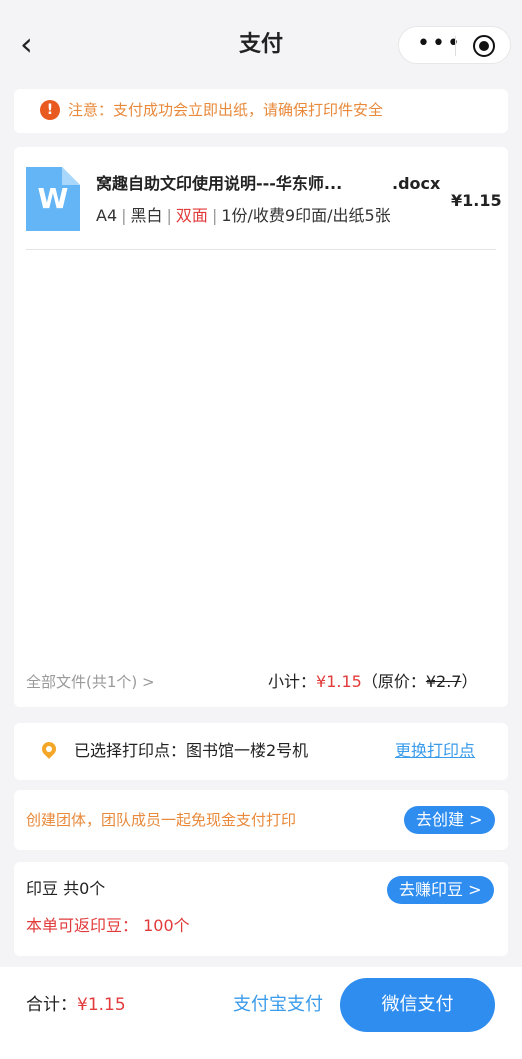  What do you see at coordinates (261, 249) in the screenshot?
I see `file-divider` at bounding box center [261, 249].